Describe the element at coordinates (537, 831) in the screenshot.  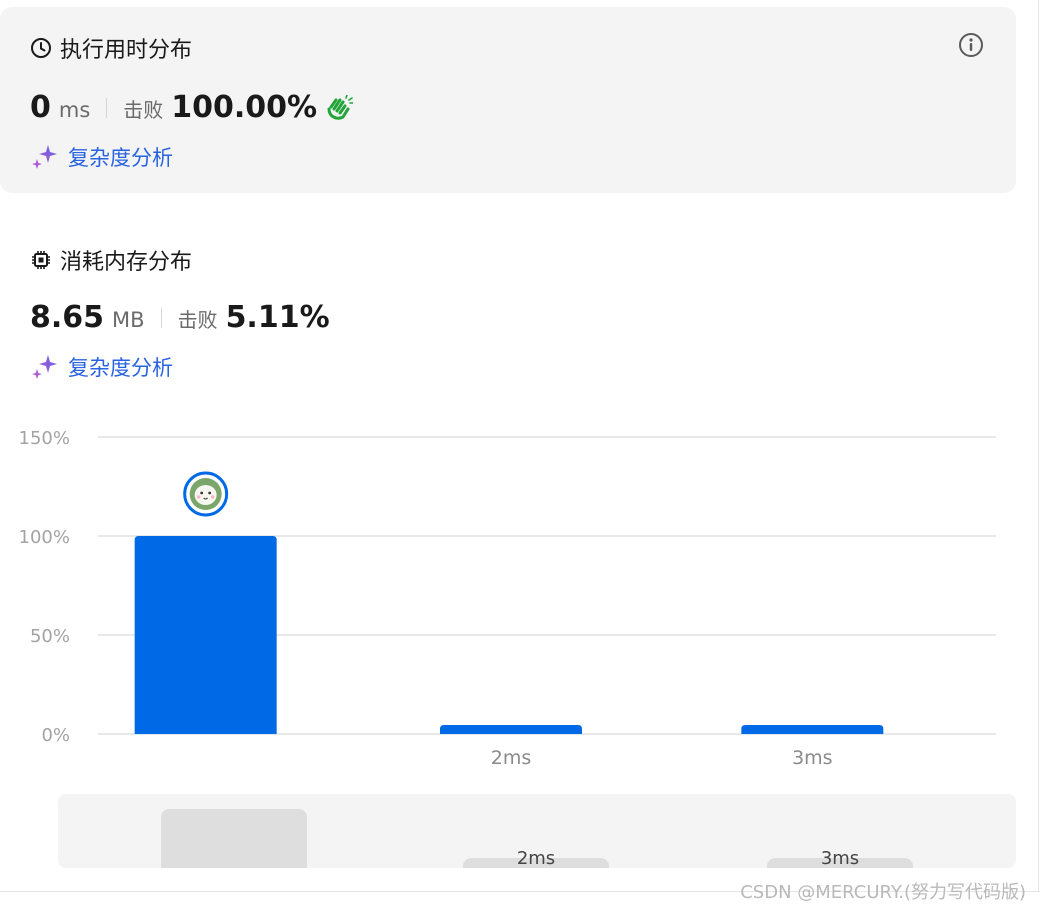
I see `range-navigator: 2ms 3ms` at that location.